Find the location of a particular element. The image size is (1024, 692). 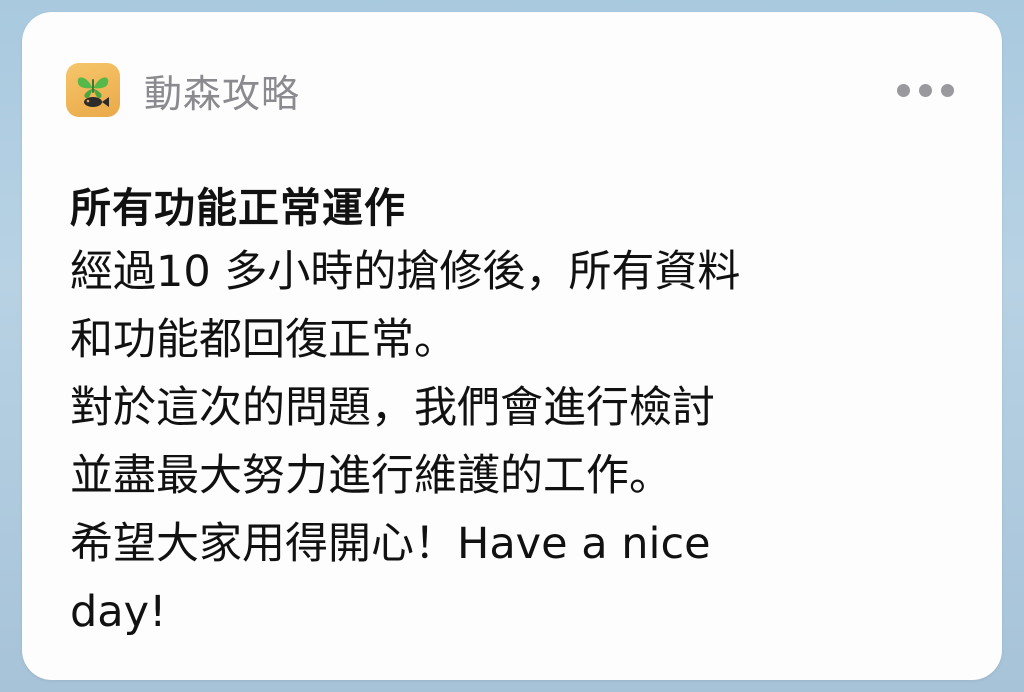

body-line: 希望大家用得開心！Have a nice is located at coordinates (390, 544).